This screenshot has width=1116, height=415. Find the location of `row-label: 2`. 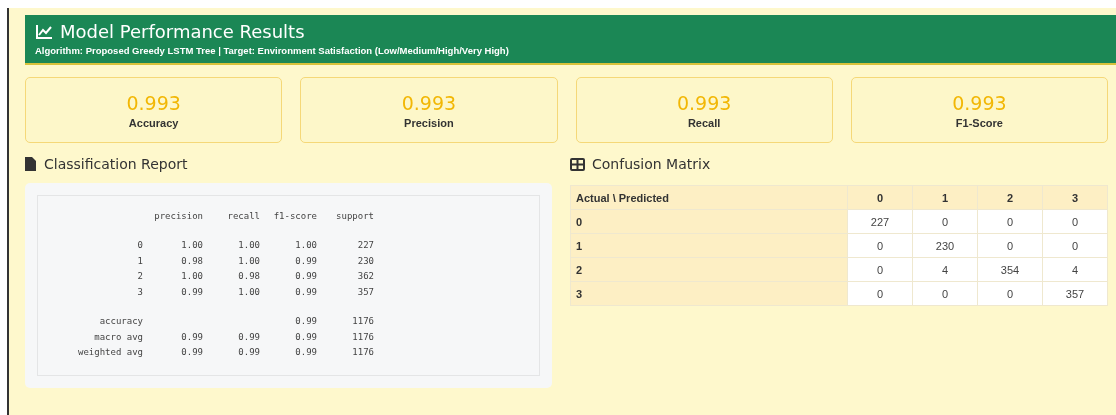

row-label: 2 is located at coordinates (139, 276).